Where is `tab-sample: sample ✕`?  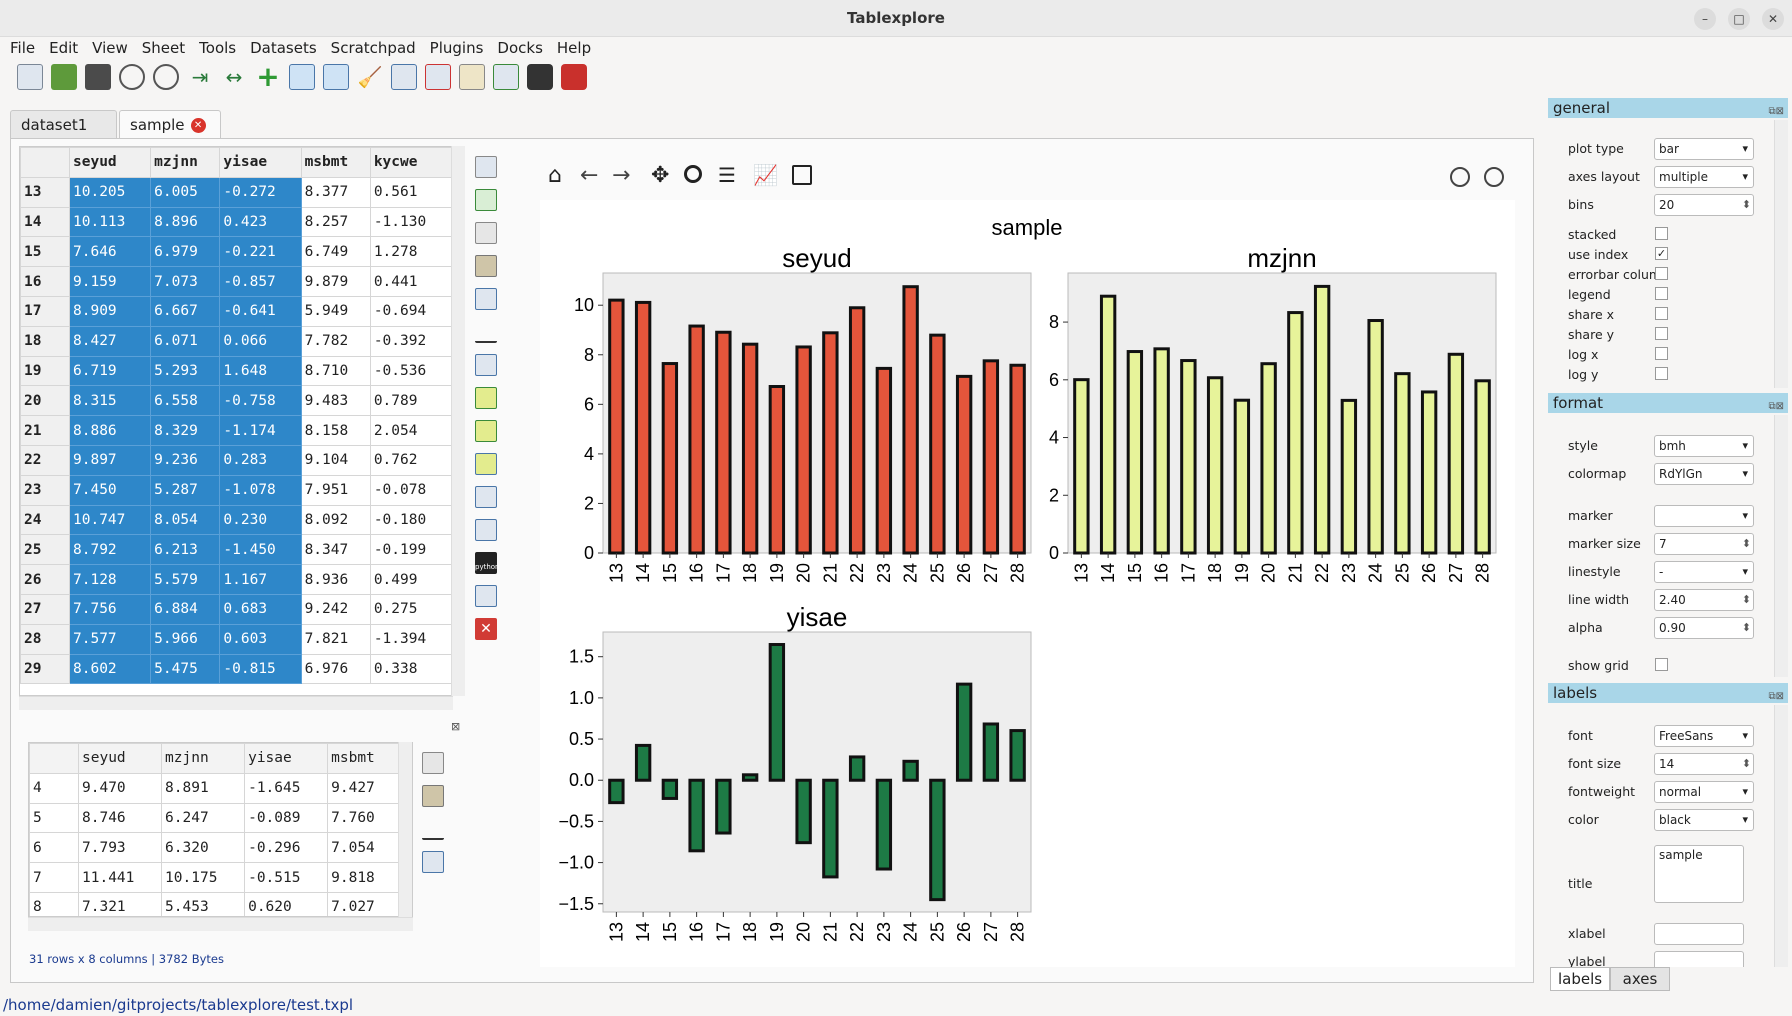 tab-sample: sample ✕ is located at coordinates (170, 125).